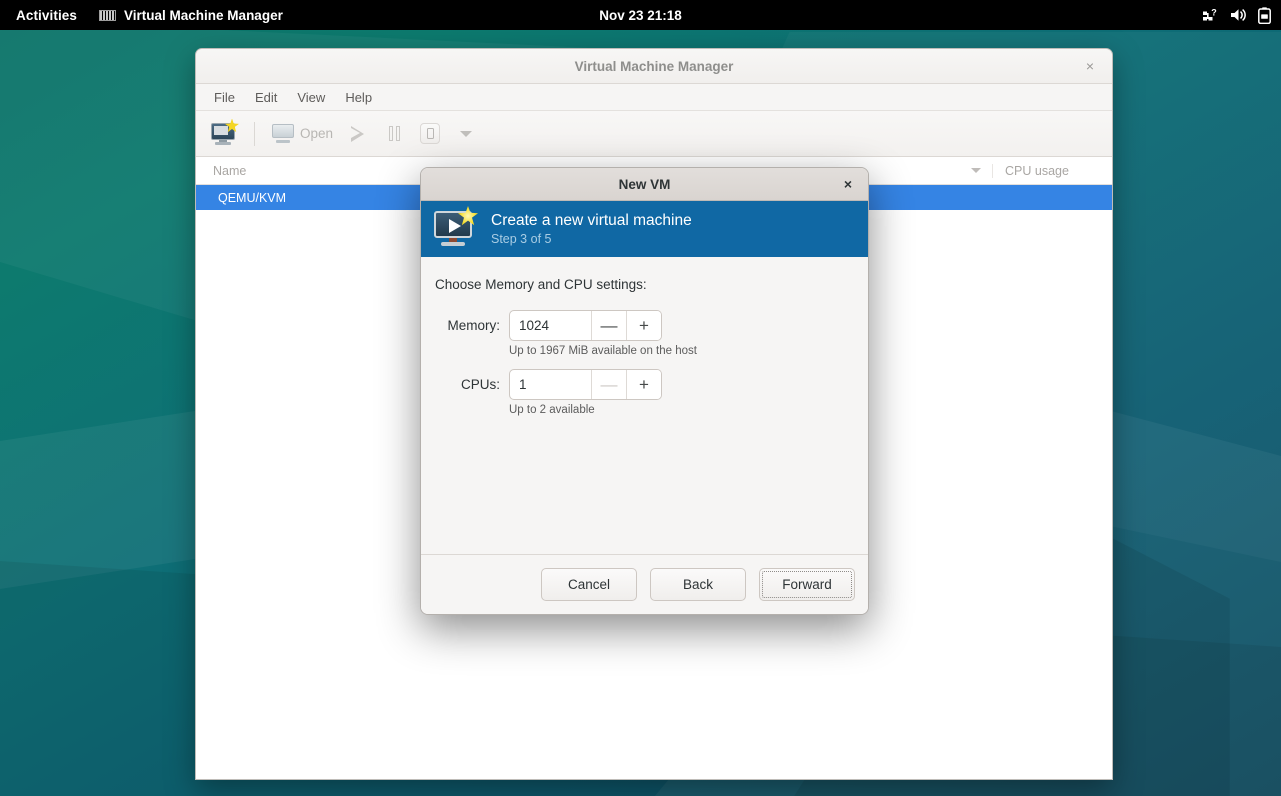 The width and height of the screenshot is (1281, 796). Describe the element at coordinates (698, 584) in the screenshot. I see `back-button: Back` at that location.